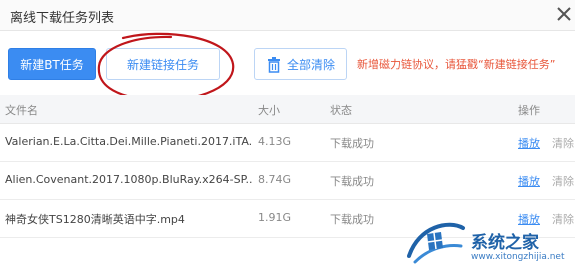 This screenshot has width=575, height=268. What do you see at coordinates (275, 141) in the screenshot?
I see `file-size: 4.13G` at bounding box center [275, 141].